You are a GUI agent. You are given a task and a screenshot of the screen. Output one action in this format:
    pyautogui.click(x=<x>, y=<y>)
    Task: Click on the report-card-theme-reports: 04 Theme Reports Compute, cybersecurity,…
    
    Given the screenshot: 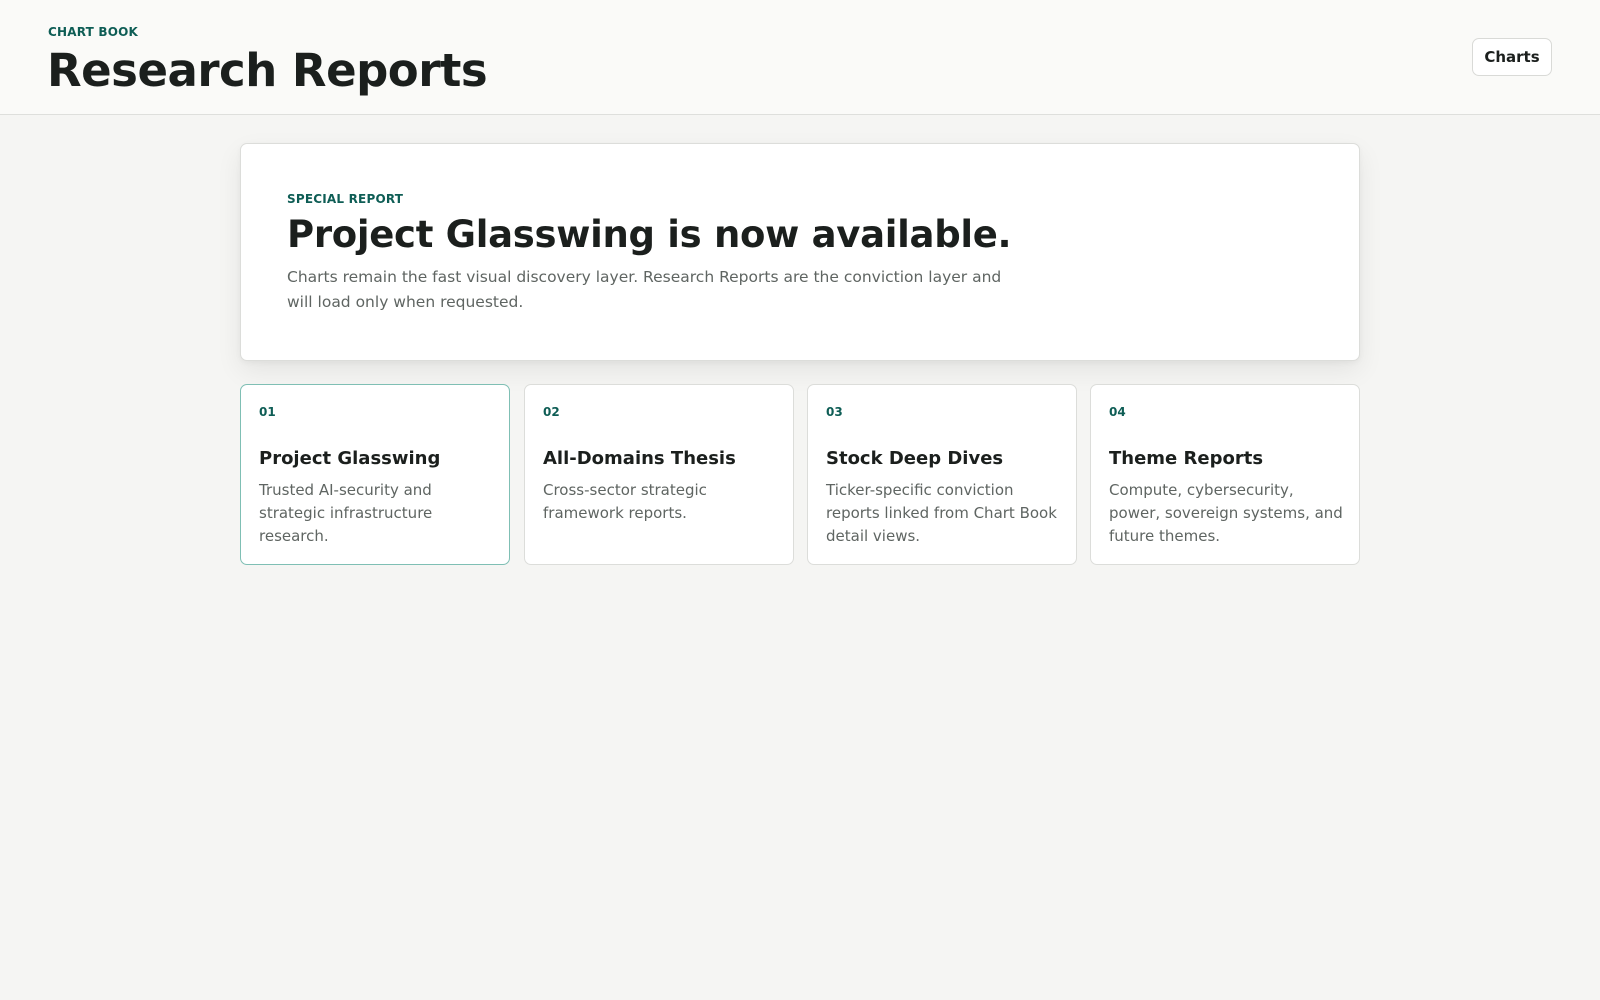 What is the action you would take?
    pyautogui.click(x=1225, y=474)
    